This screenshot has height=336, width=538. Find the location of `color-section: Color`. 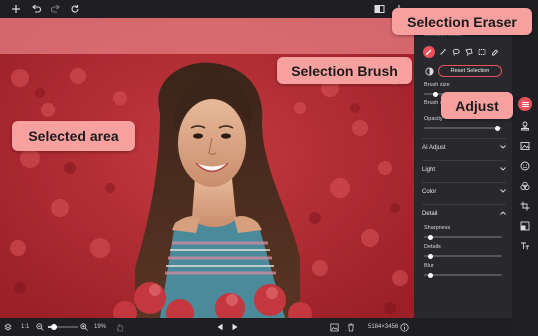

color-section: Color is located at coordinates (464, 192).